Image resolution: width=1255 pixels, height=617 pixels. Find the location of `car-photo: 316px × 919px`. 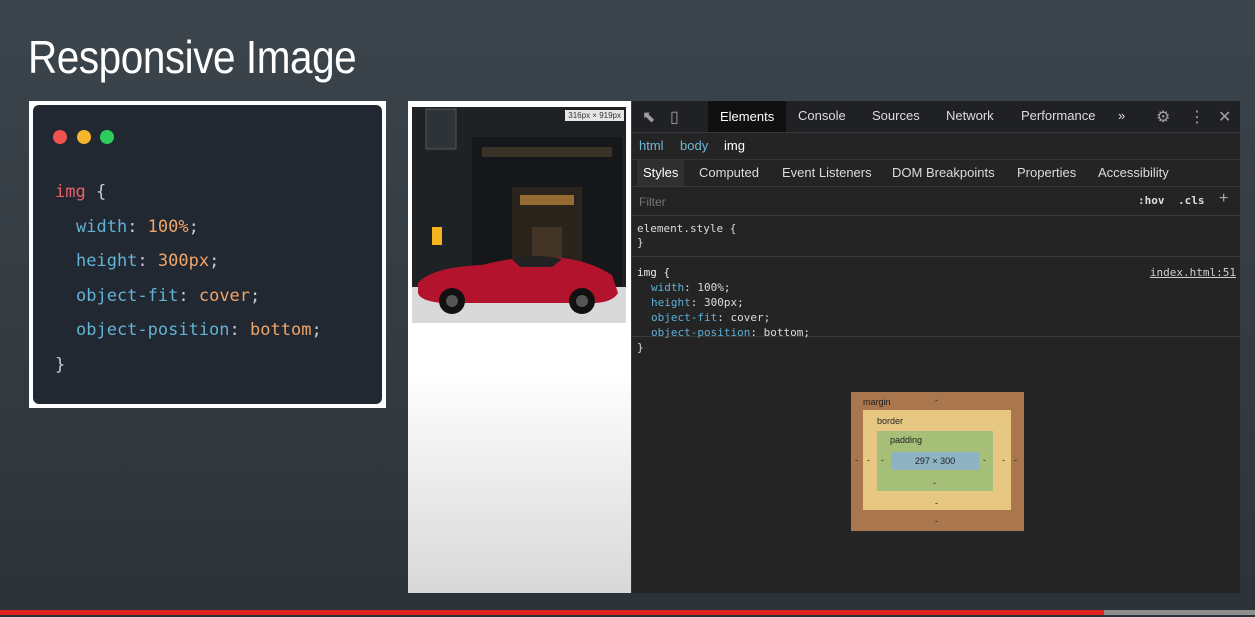

car-photo: 316px × 919px is located at coordinates (519, 215).